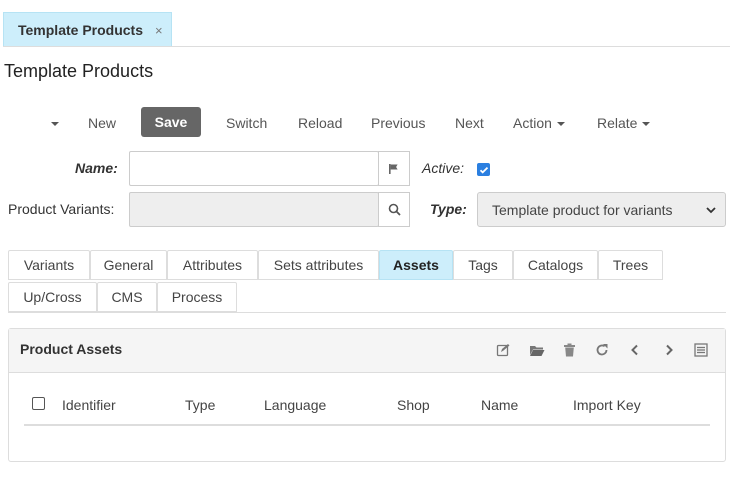  Describe the element at coordinates (61, 209) in the screenshot. I see `product-variants-label: Product Variants:` at that location.